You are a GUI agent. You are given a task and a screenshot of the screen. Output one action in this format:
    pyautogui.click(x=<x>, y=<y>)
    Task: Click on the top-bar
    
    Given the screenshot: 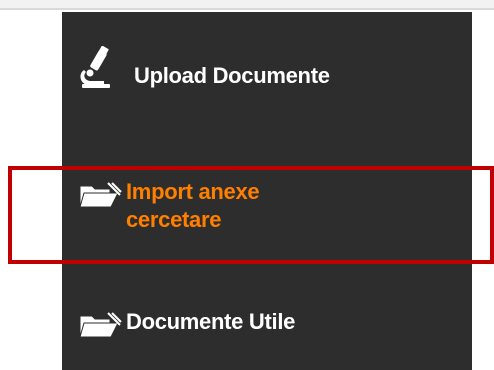 What is the action you would take?
    pyautogui.click(x=247, y=5)
    